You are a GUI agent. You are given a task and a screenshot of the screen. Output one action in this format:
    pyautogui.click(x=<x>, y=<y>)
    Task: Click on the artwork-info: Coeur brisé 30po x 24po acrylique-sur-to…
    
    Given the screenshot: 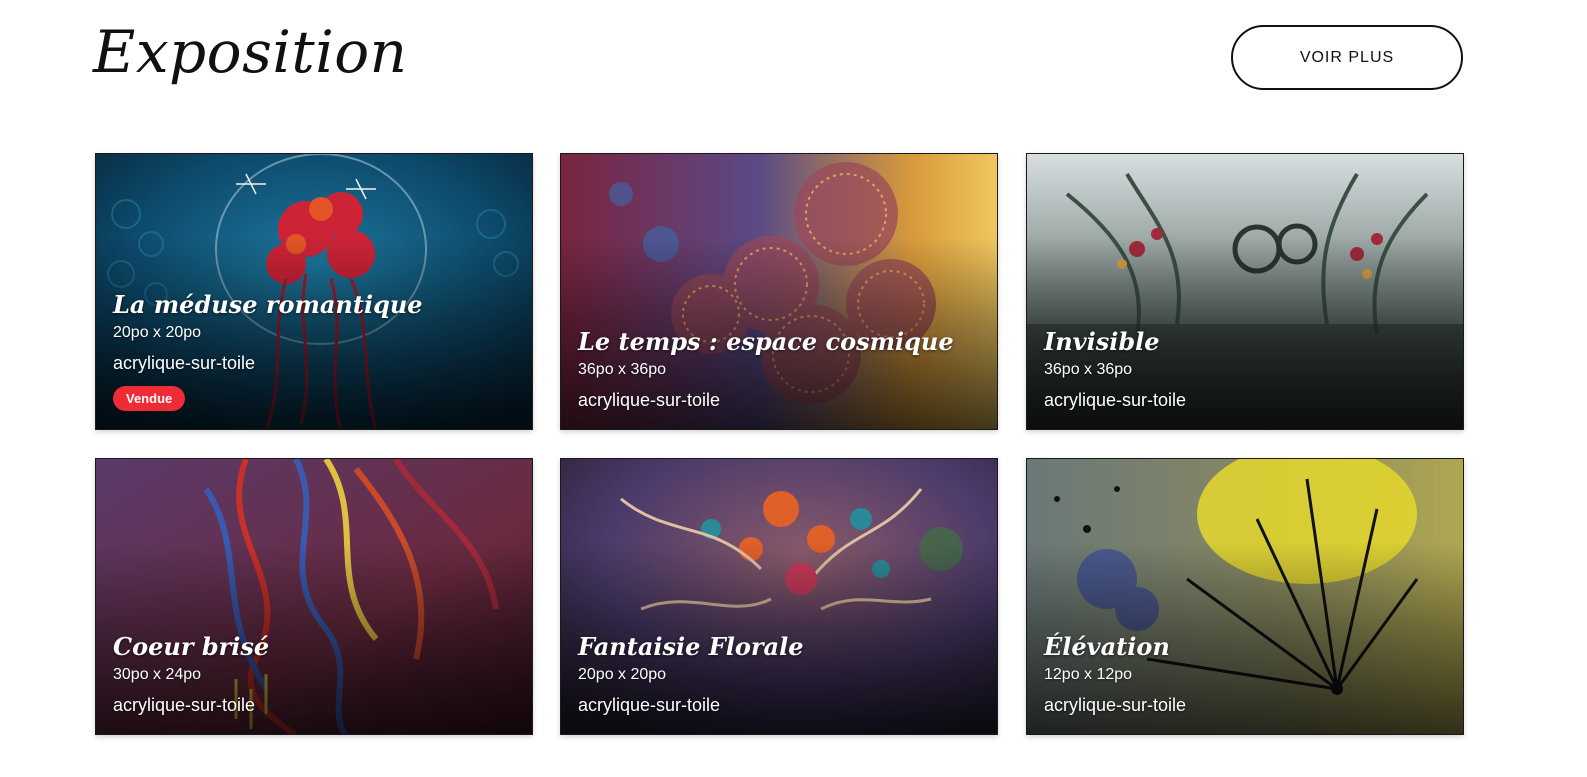 What is the action you would take?
    pyautogui.click(x=316, y=674)
    